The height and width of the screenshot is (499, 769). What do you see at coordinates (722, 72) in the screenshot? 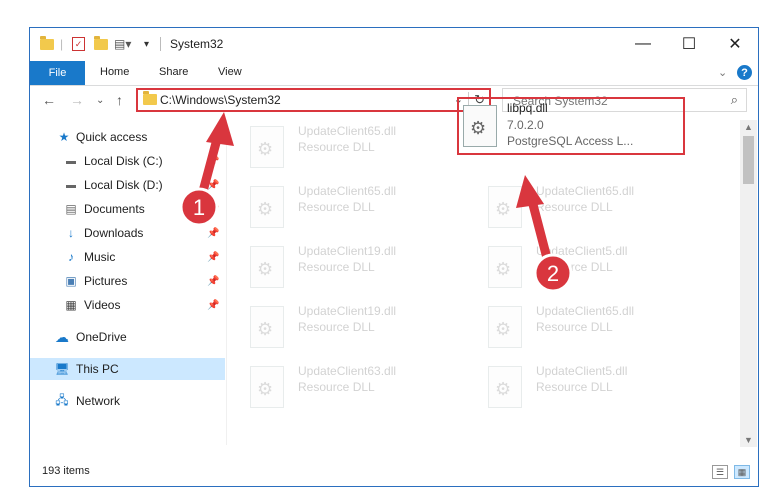
I see `expand-ribbon-icon: ⌄` at bounding box center [722, 72].